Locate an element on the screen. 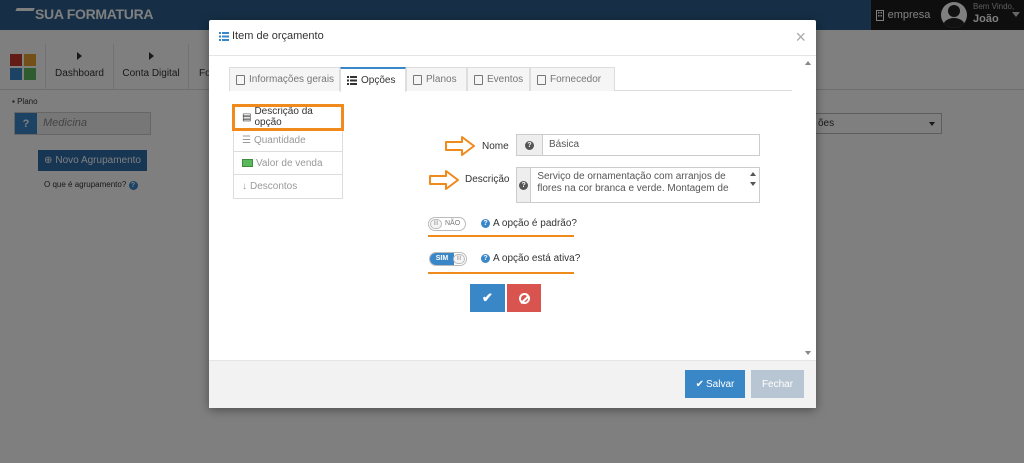  file-icon is located at coordinates (240, 79).